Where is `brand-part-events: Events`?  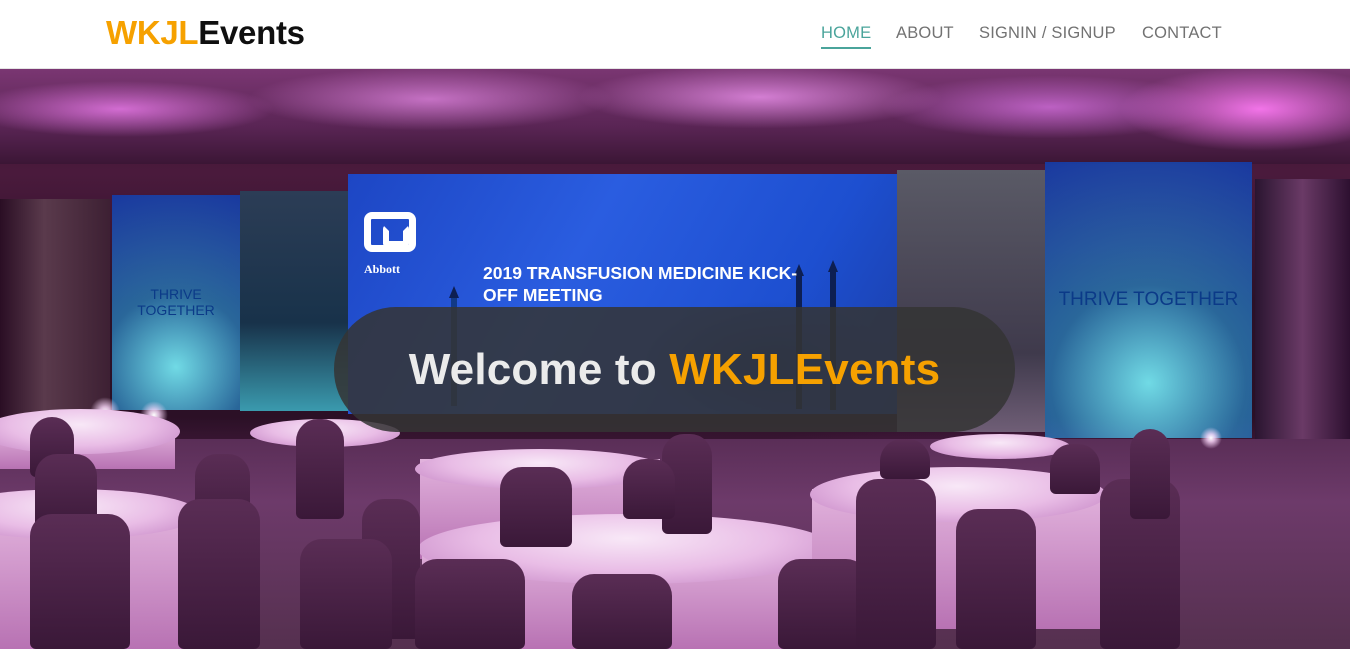
brand-part-events: Events is located at coordinates (251, 32).